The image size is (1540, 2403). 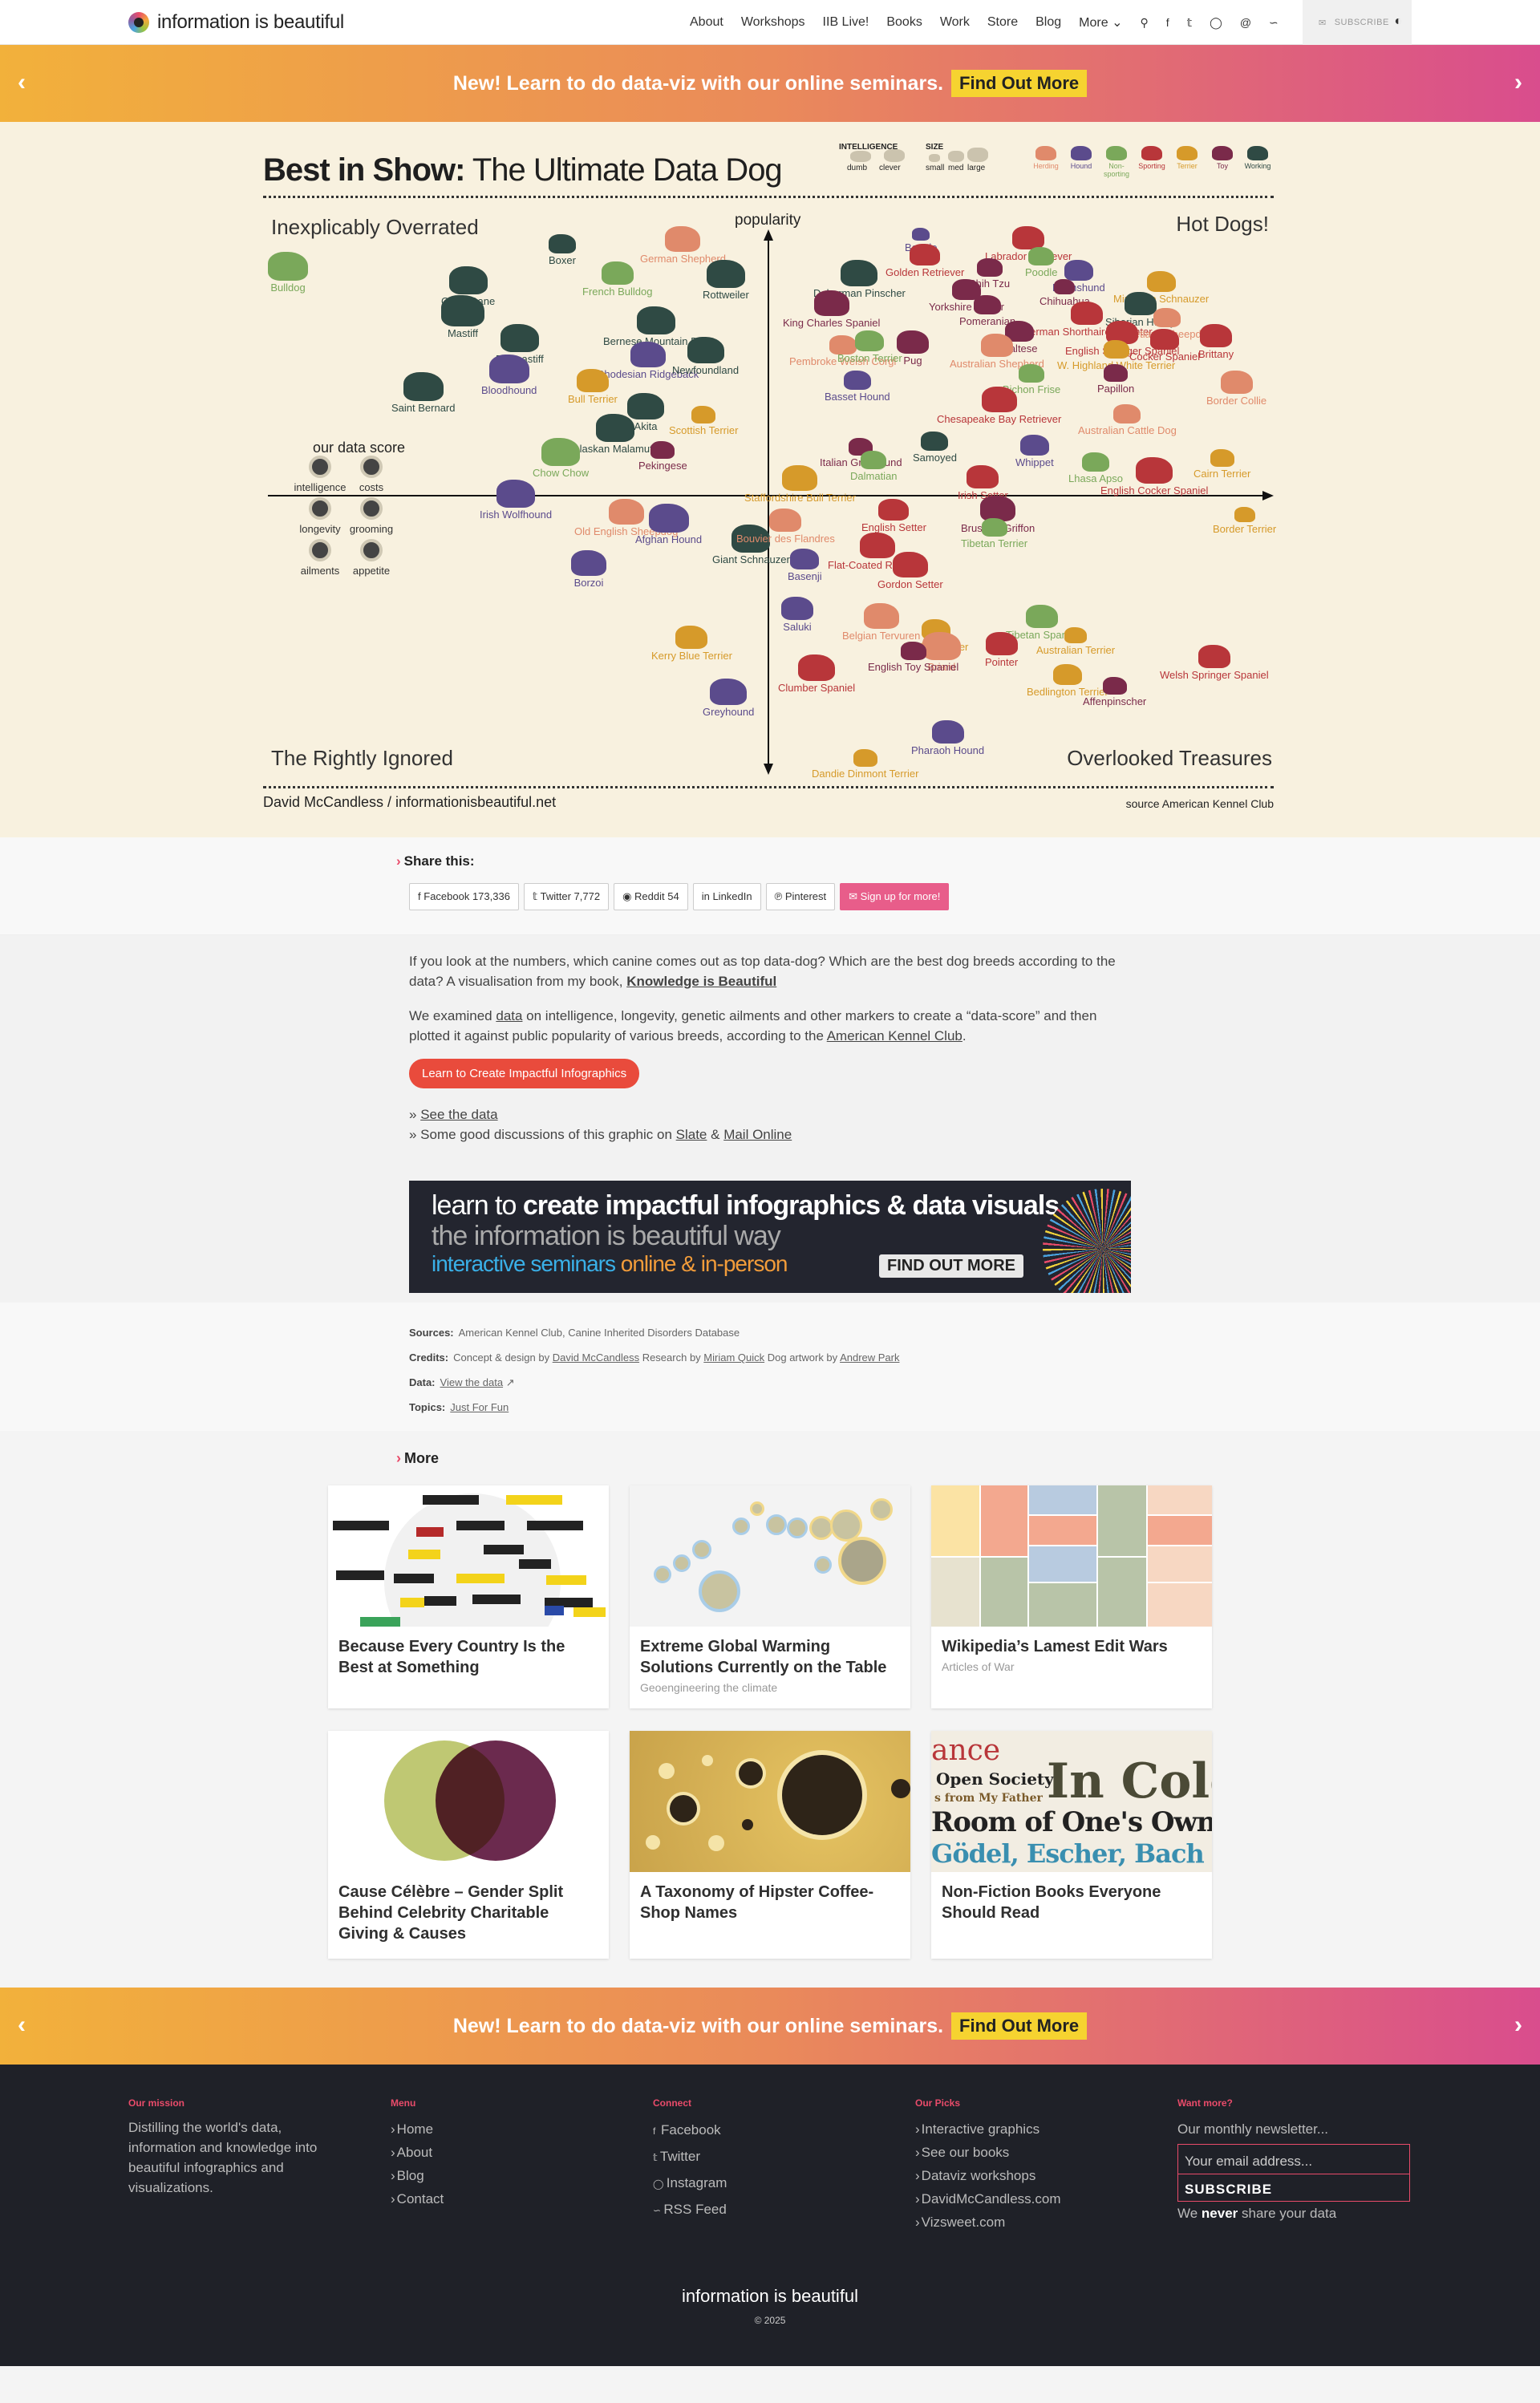 What do you see at coordinates (371, 529) in the screenshot?
I see `score-grooming-label: grooming` at bounding box center [371, 529].